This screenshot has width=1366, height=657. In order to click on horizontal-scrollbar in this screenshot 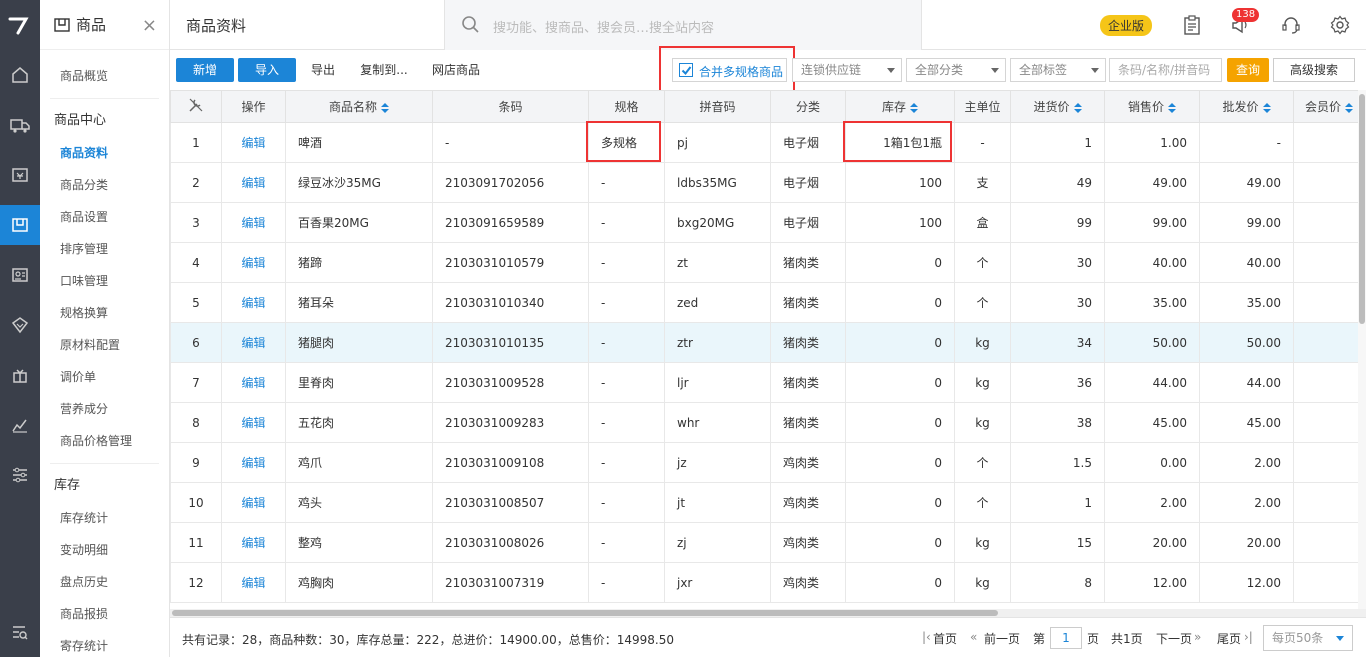, I will do `click(768, 613)`.